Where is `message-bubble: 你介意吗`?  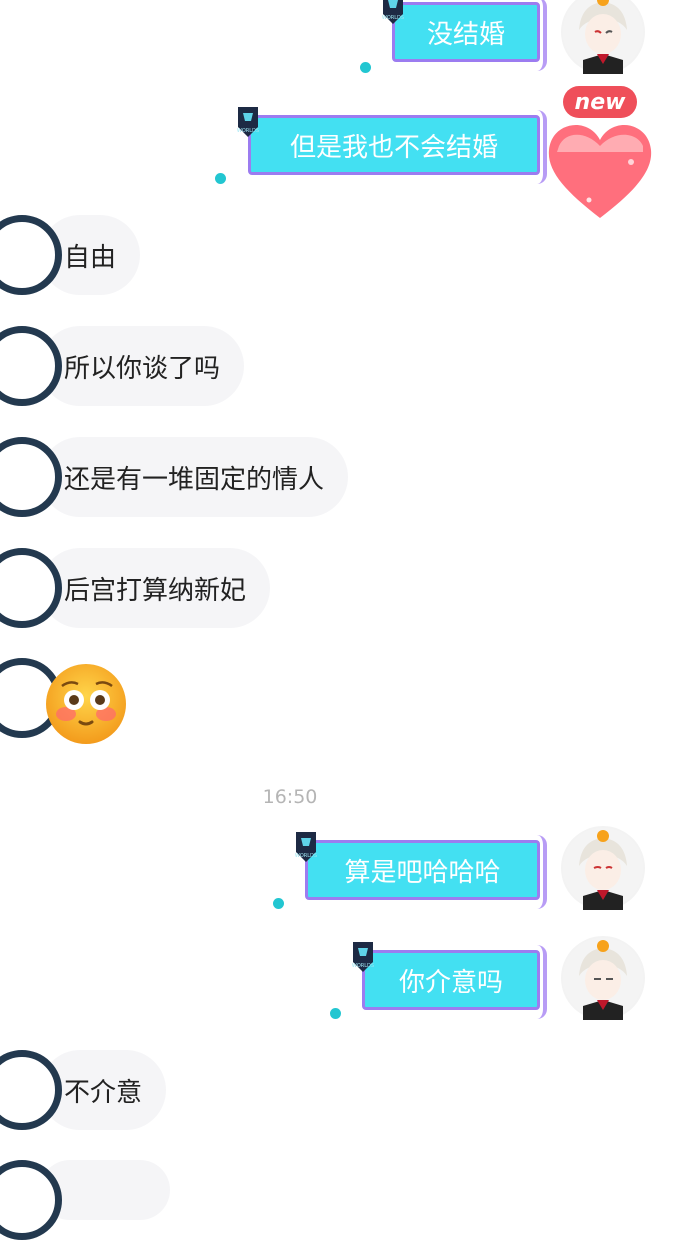 message-bubble: 你介意吗 is located at coordinates (454, 982).